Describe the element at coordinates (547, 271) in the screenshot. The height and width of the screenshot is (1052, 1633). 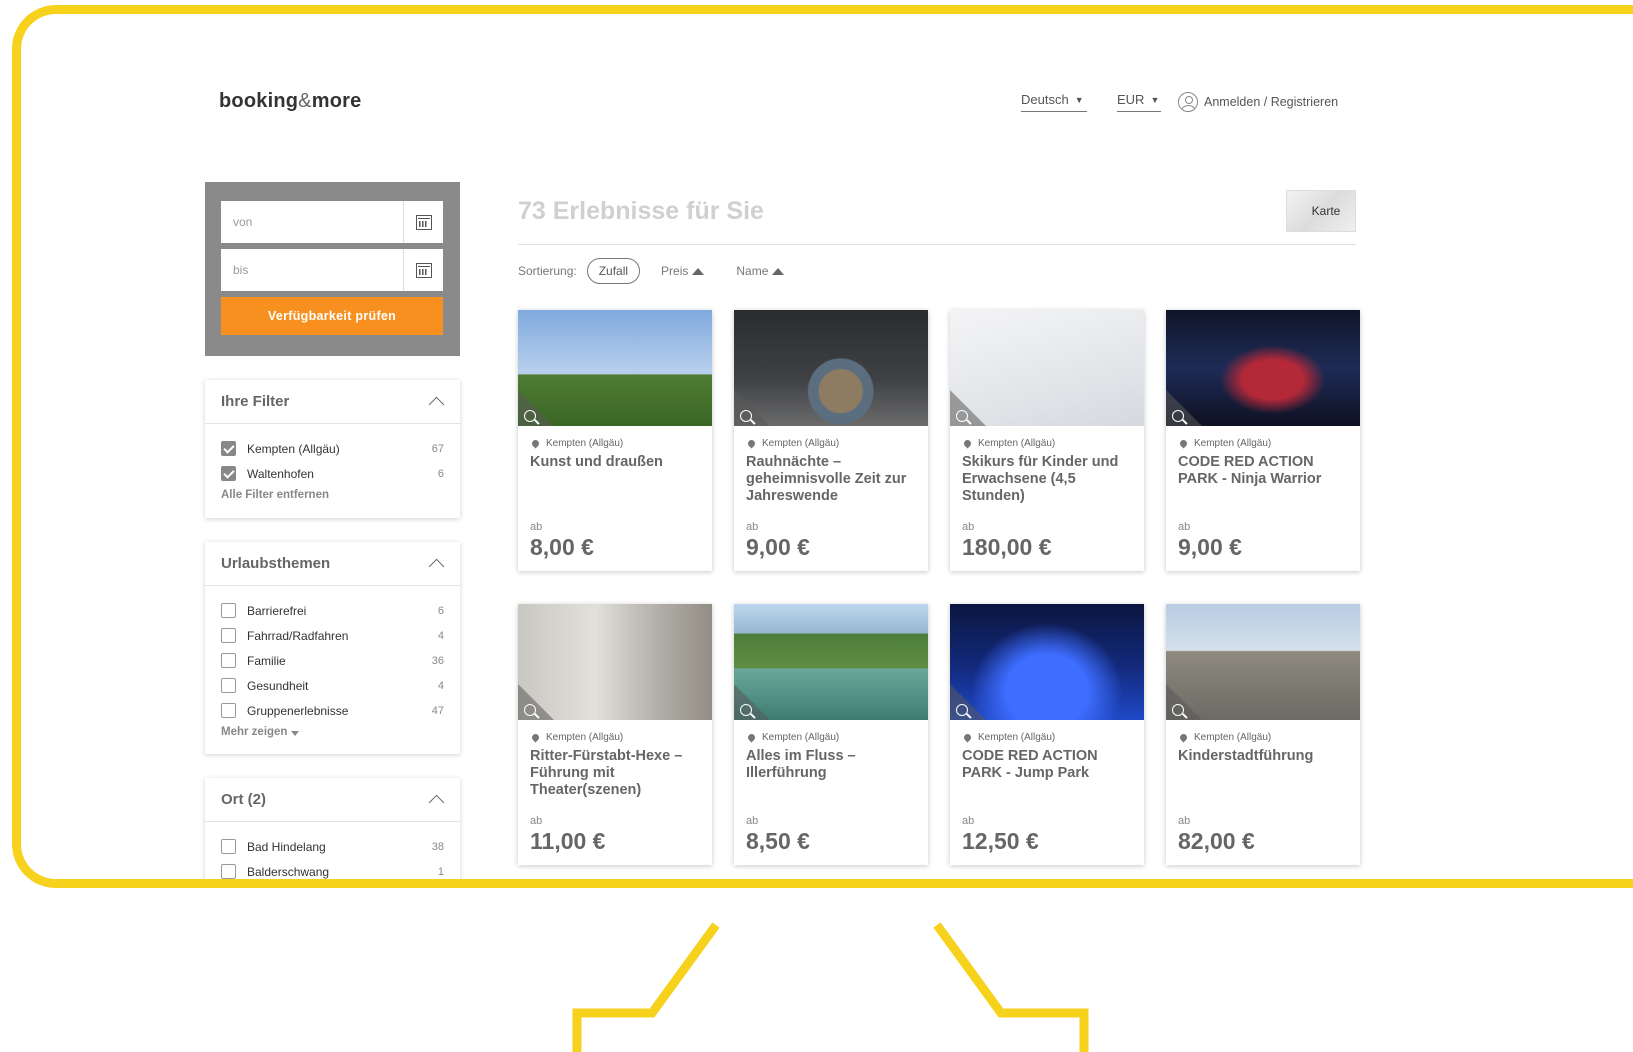
I see `sort-label: Sortierung:` at that location.